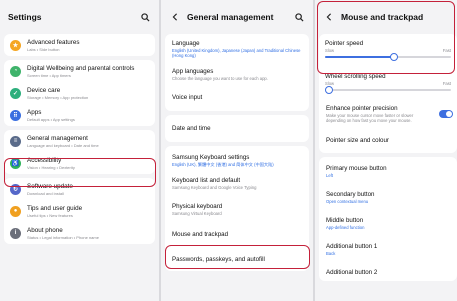 This screenshot has width=457, height=301. Describe the element at coordinates (388, 90) in the screenshot. I see `wheel-speed-slider` at that location.